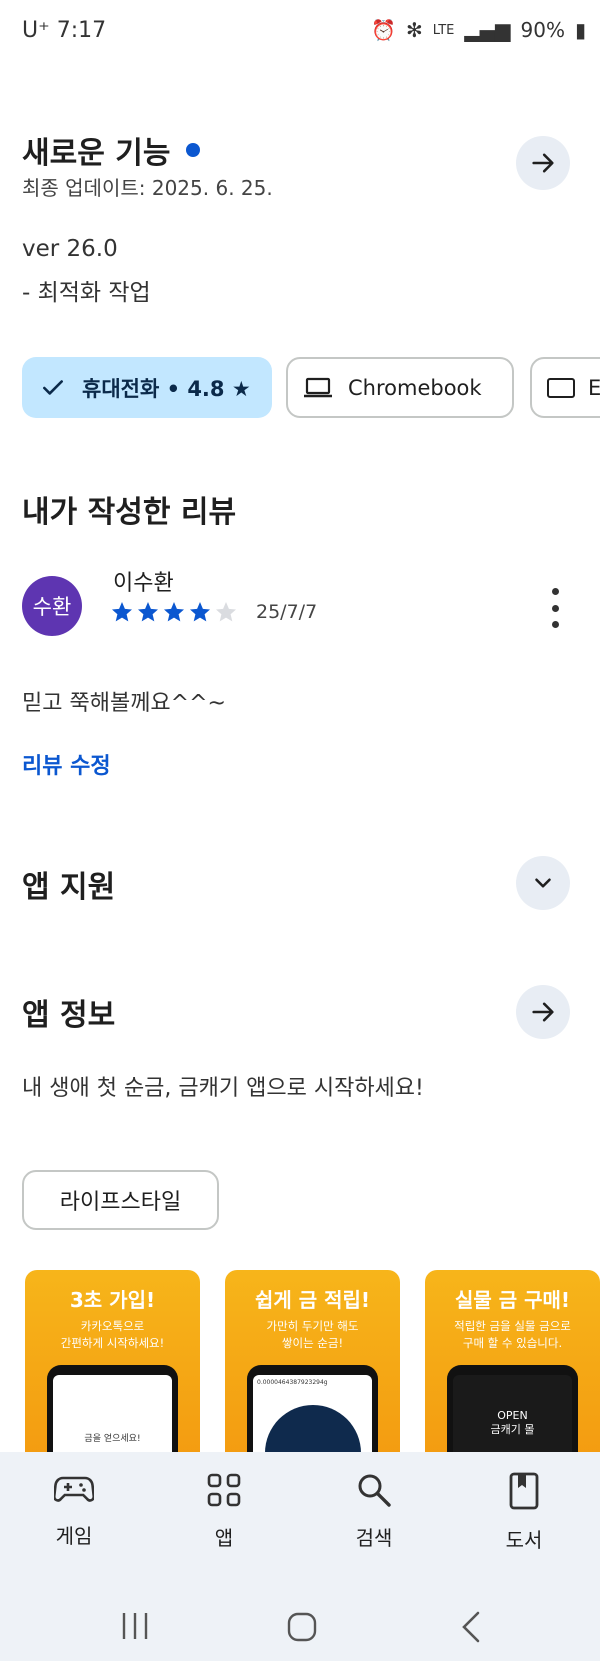 This screenshot has width=600, height=1661. Describe the element at coordinates (224, 1490) in the screenshot. I see `apps-grid-icon` at that location.